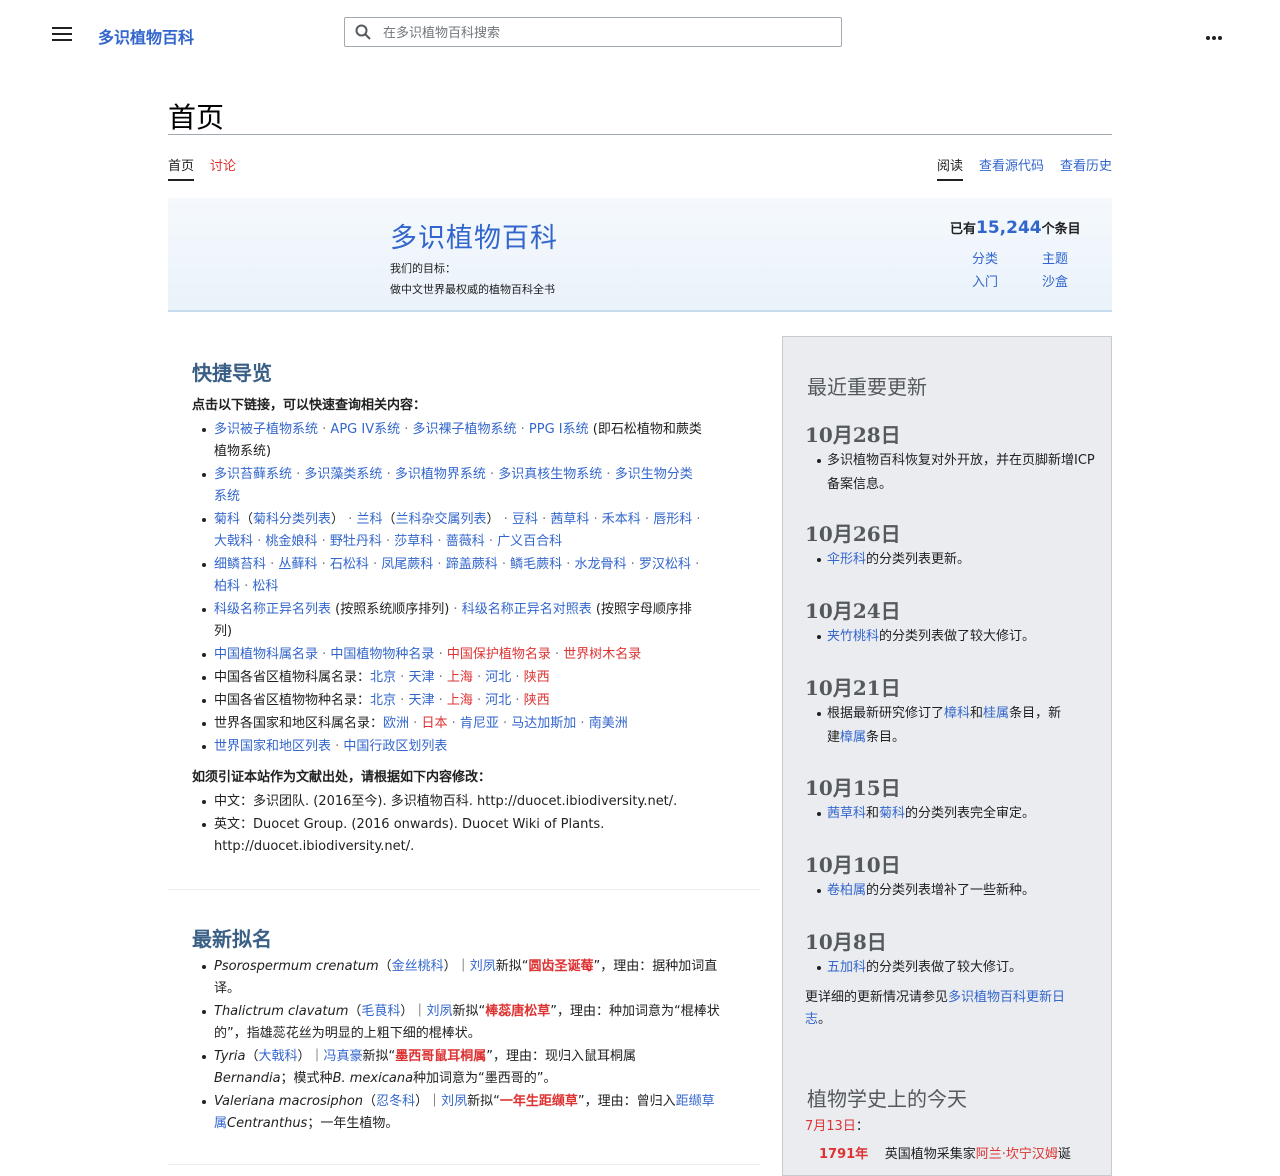  Describe the element at coordinates (146, 36) in the screenshot. I see `site-logo-link: 多识植物百科` at that location.